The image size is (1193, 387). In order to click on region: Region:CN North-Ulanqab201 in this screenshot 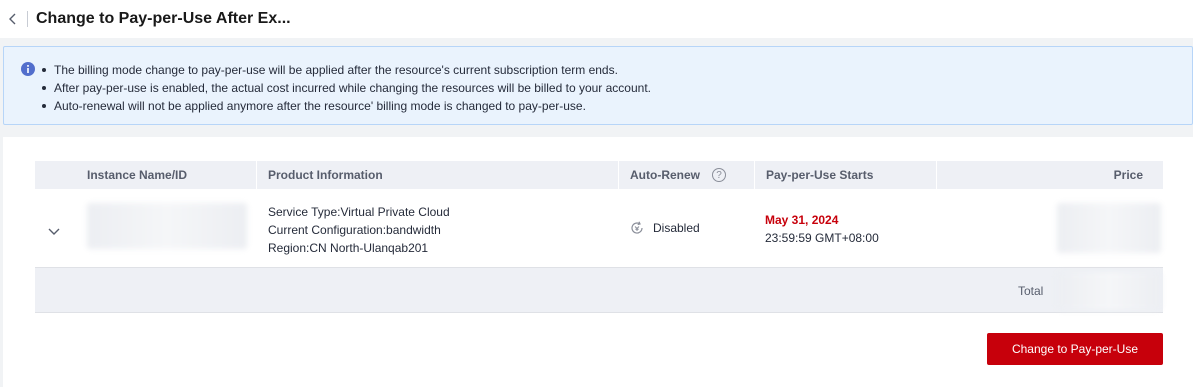, I will do `click(348, 248)`.